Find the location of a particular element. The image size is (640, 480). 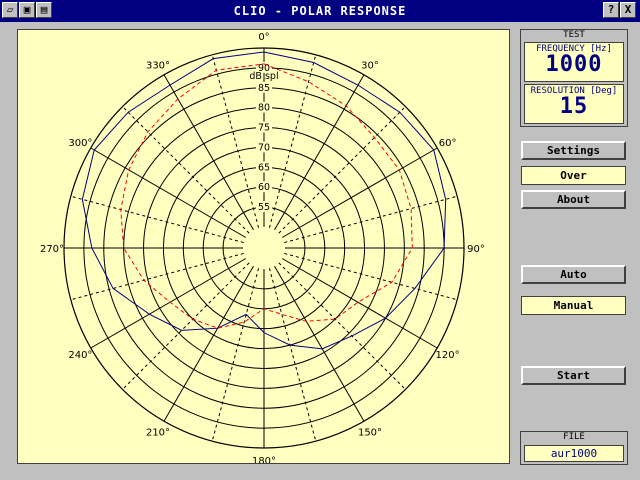

angle-label: 60° is located at coordinates (448, 143).